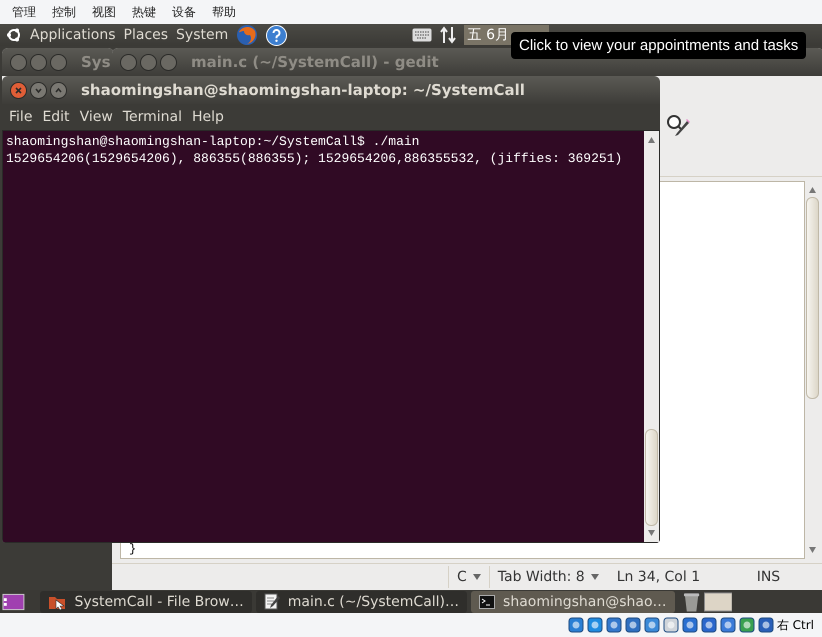 This screenshot has height=637, width=822. Describe the element at coordinates (133, 549) in the screenshot. I see `code-line: }` at that location.